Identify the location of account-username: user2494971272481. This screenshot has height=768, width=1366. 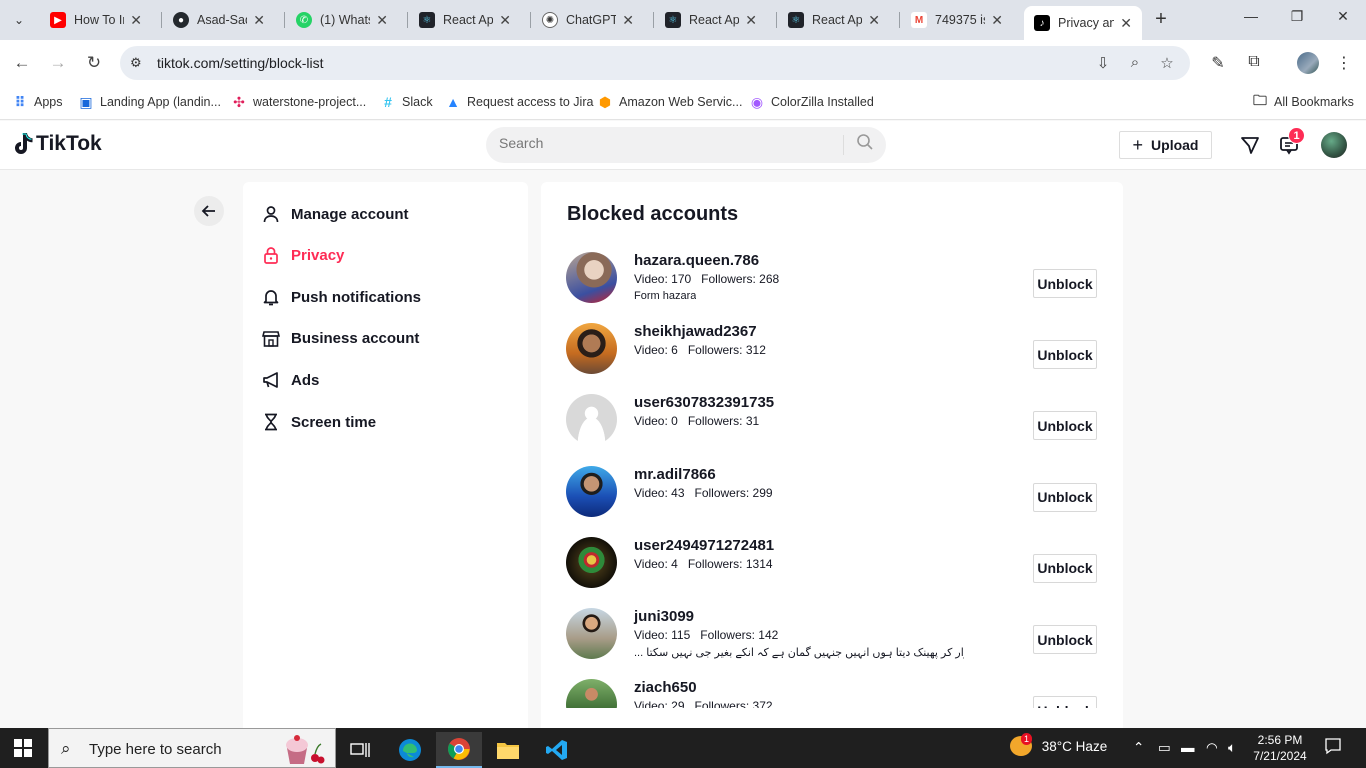
(704, 545).